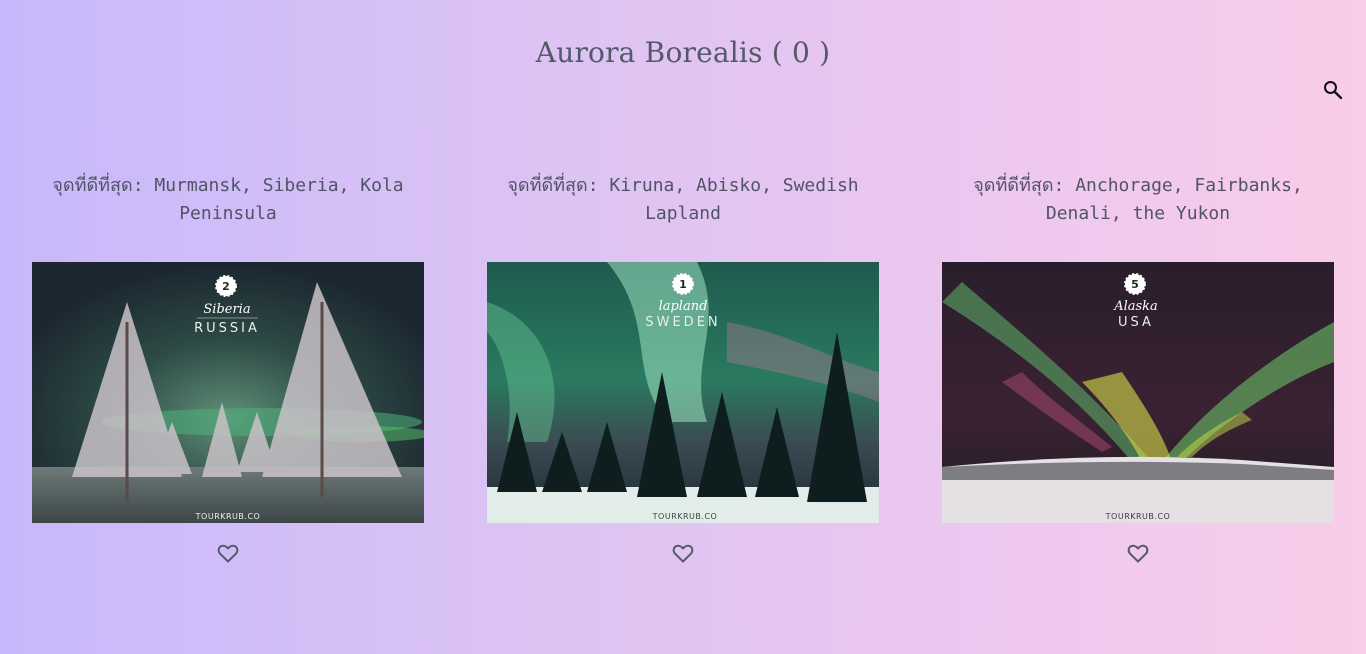 The width and height of the screenshot is (1366, 654). I want to click on card-image: 1 lapland SWEDEN TOURKRUB.CO, so click(683, 392).